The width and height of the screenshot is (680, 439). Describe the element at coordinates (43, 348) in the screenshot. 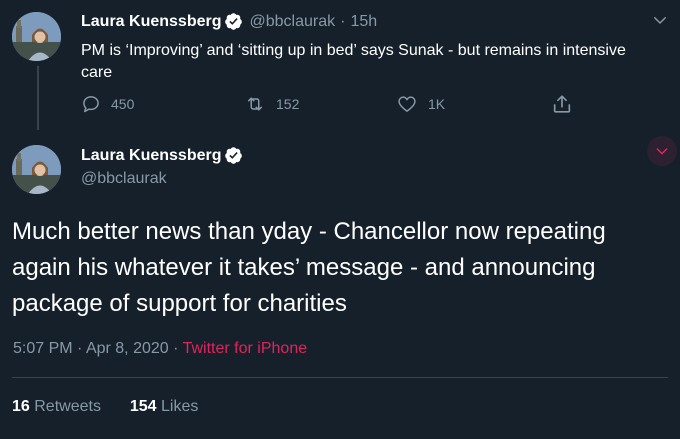

I see `tweet-time: 5:07 PM` at that location.